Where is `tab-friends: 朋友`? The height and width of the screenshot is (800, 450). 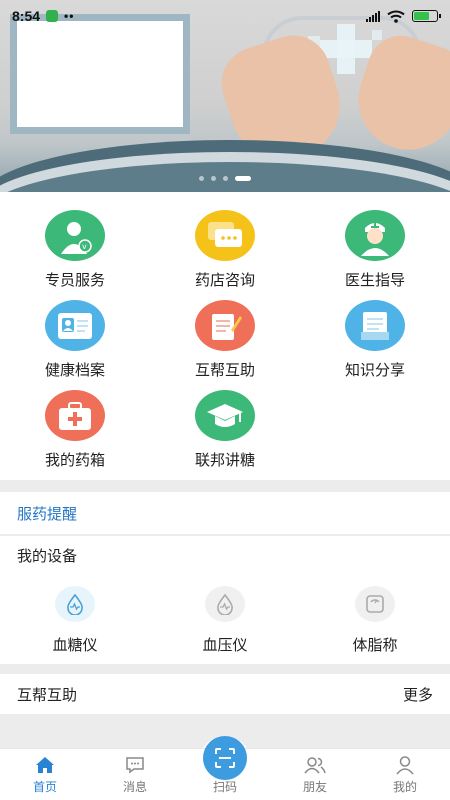
tab-friends: 朋友 is located at coordinates (315, 774).